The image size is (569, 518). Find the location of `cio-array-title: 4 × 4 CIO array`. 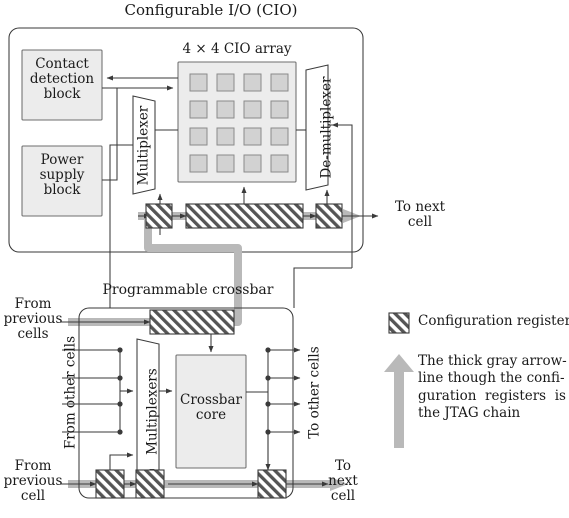

cio-array-title: 4 × 4 CIO array is located at coordinates (237, 49).